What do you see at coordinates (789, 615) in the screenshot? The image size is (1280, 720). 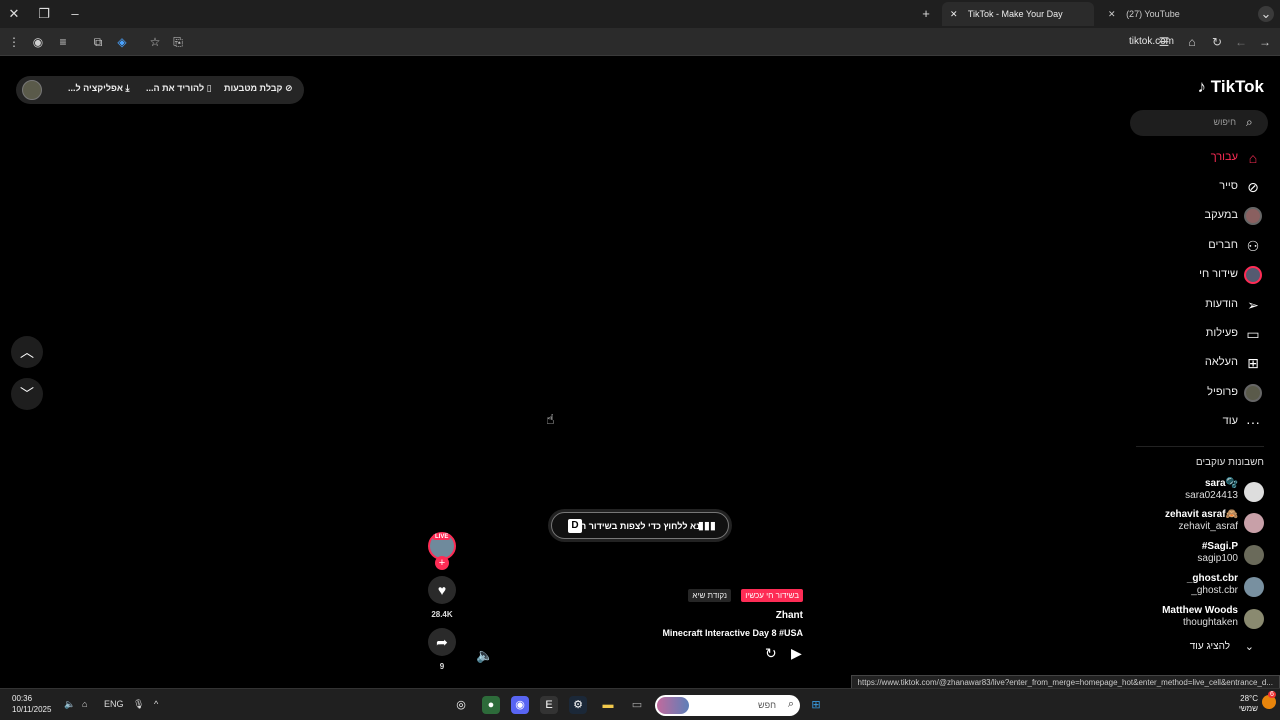 I see `creator-name: Zhant` at bounding box center [789, 615].